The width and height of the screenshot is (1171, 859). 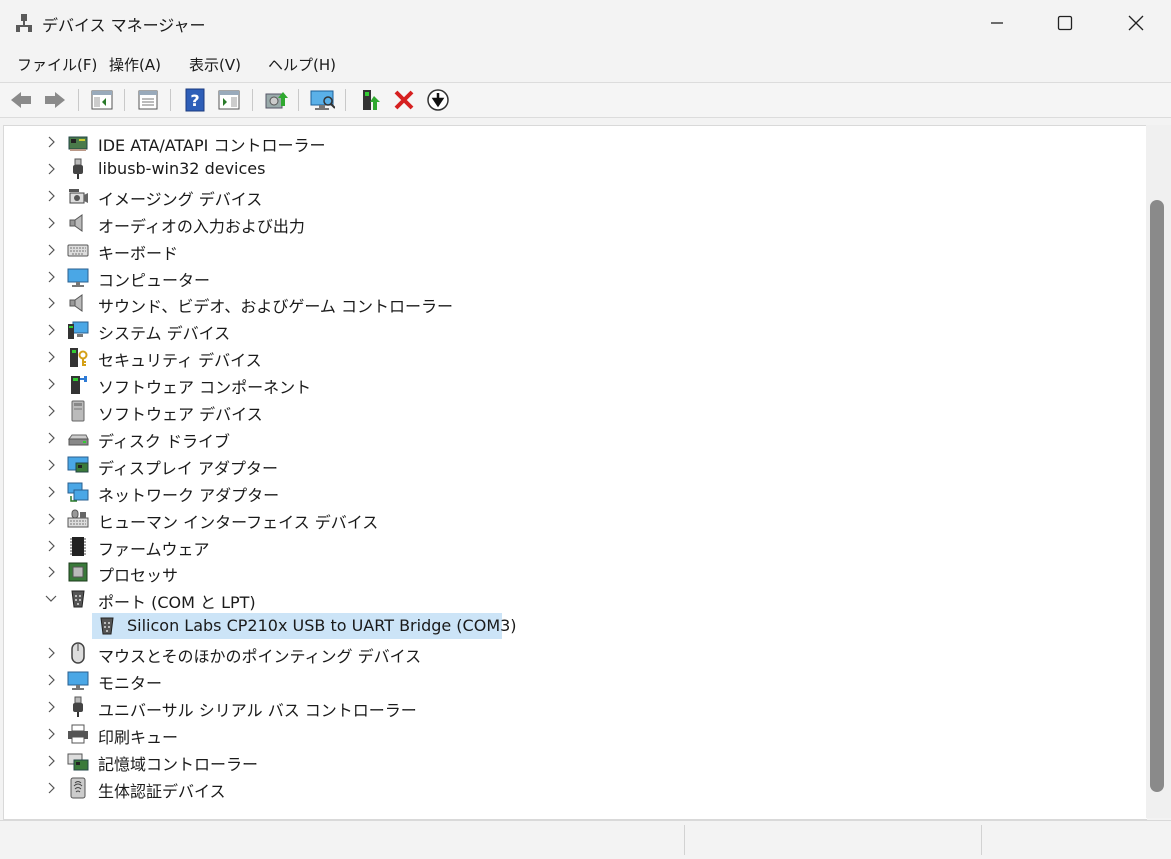 What do you see at coordinates (78, 411) in the screenshot?
I see `software-device-icon` at bounding box center [78, 411].